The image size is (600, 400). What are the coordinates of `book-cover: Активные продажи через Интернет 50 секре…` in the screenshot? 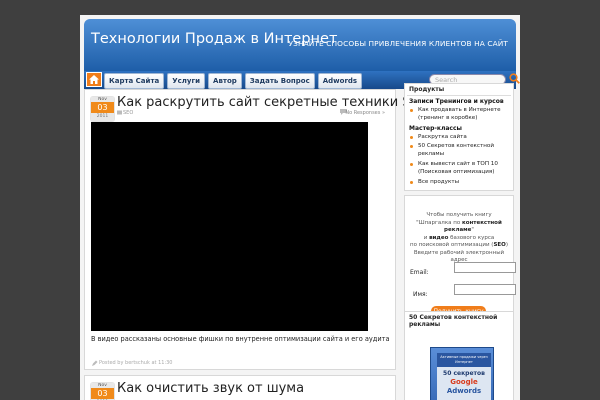 It's located at (464, 376).